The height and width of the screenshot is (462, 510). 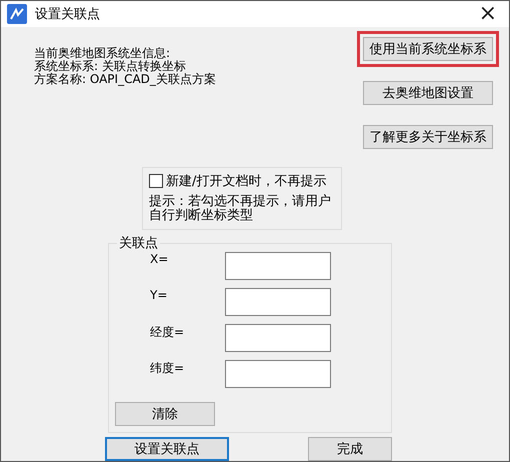 What do you see at coordinates (487, 14) in the screenshot?
I see `close-button: ×` at bounding box center [487, 14].